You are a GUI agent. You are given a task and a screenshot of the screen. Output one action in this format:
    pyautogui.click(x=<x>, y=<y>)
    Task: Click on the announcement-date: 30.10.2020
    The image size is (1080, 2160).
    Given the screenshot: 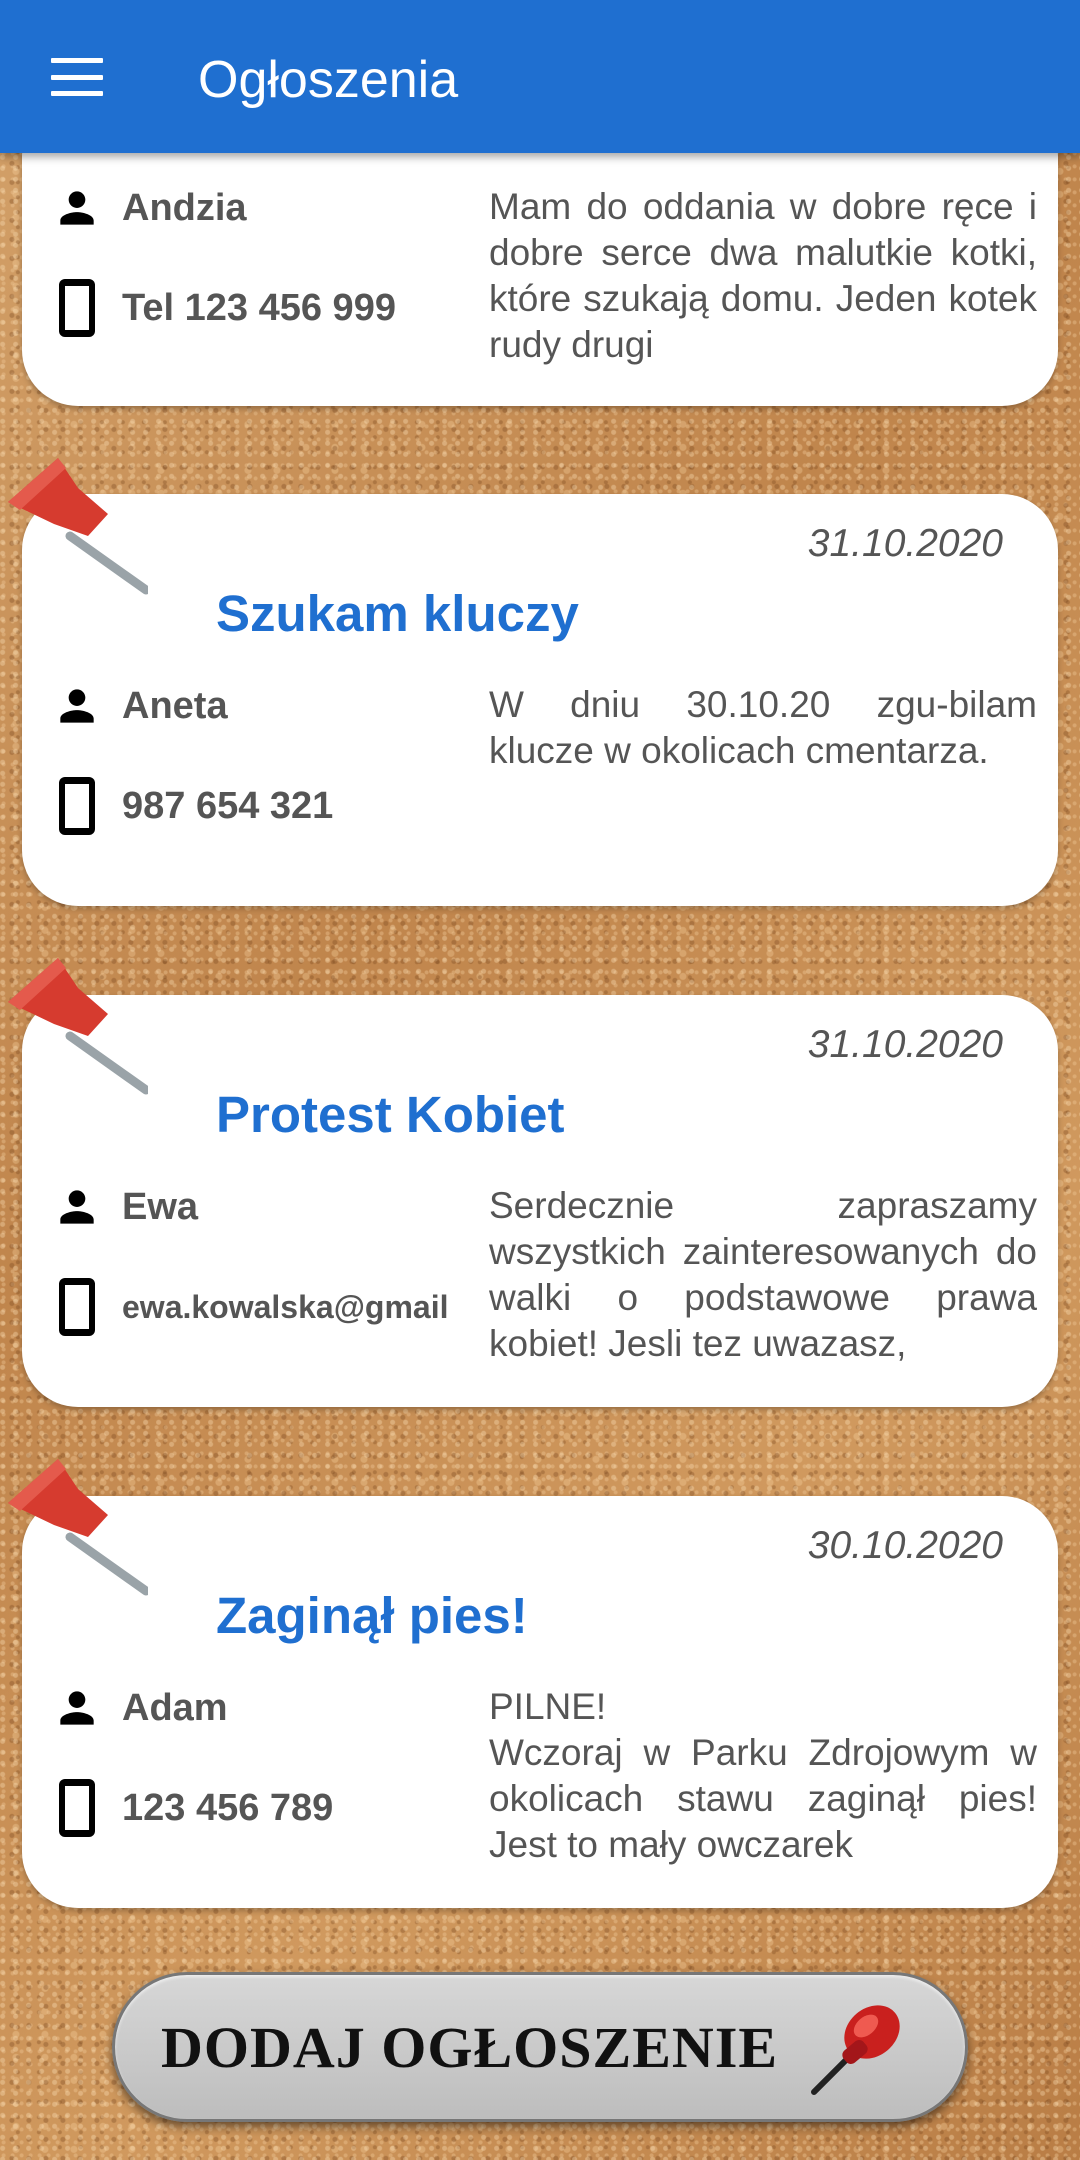 What is the action you would take?
    pyautogui.click(x=905, y=1545)
    